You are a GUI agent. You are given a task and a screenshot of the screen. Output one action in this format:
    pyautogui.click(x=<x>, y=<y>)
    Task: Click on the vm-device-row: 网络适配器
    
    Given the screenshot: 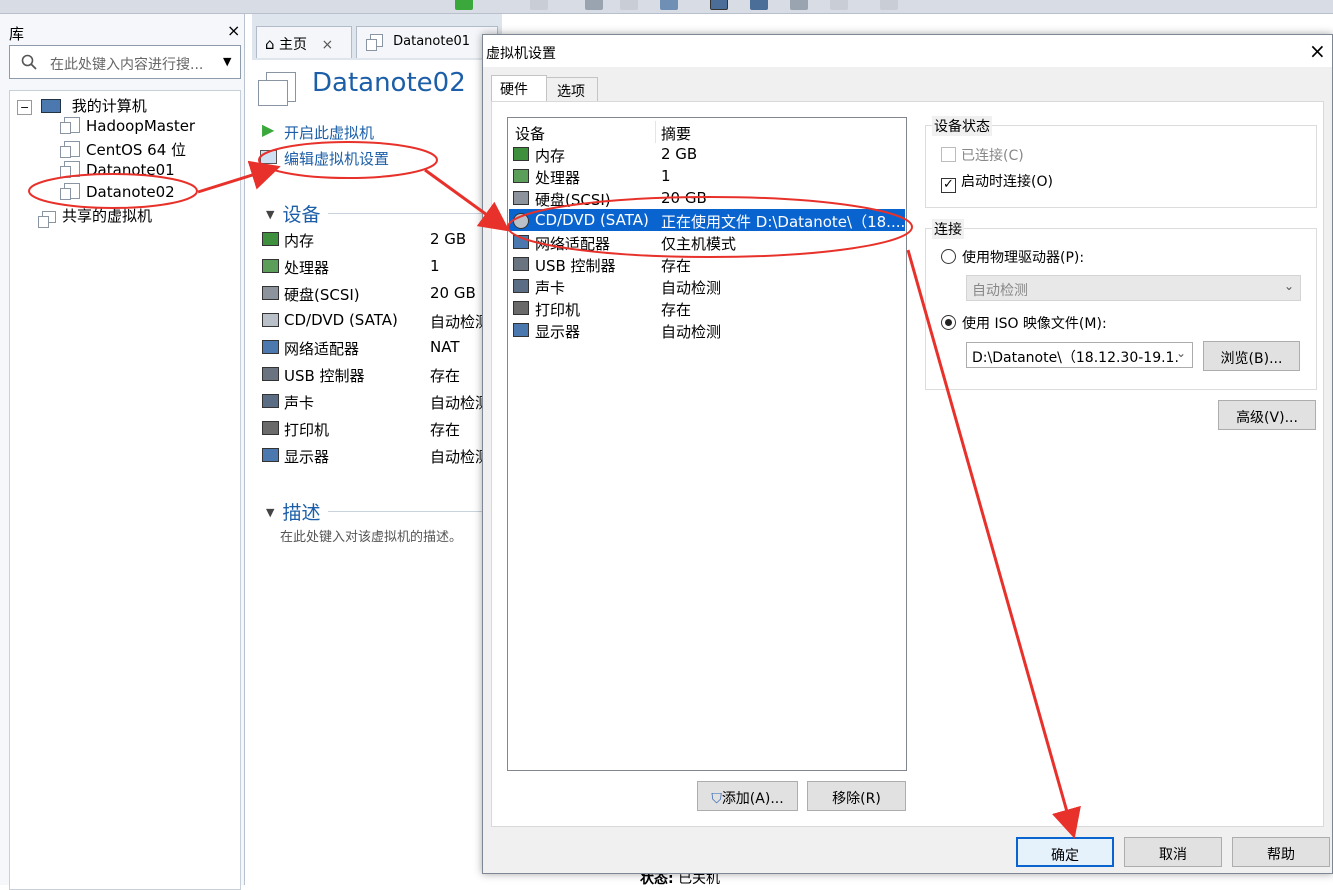 What is the action you would take?
    pyautogui.click(x=311, y=348)
    